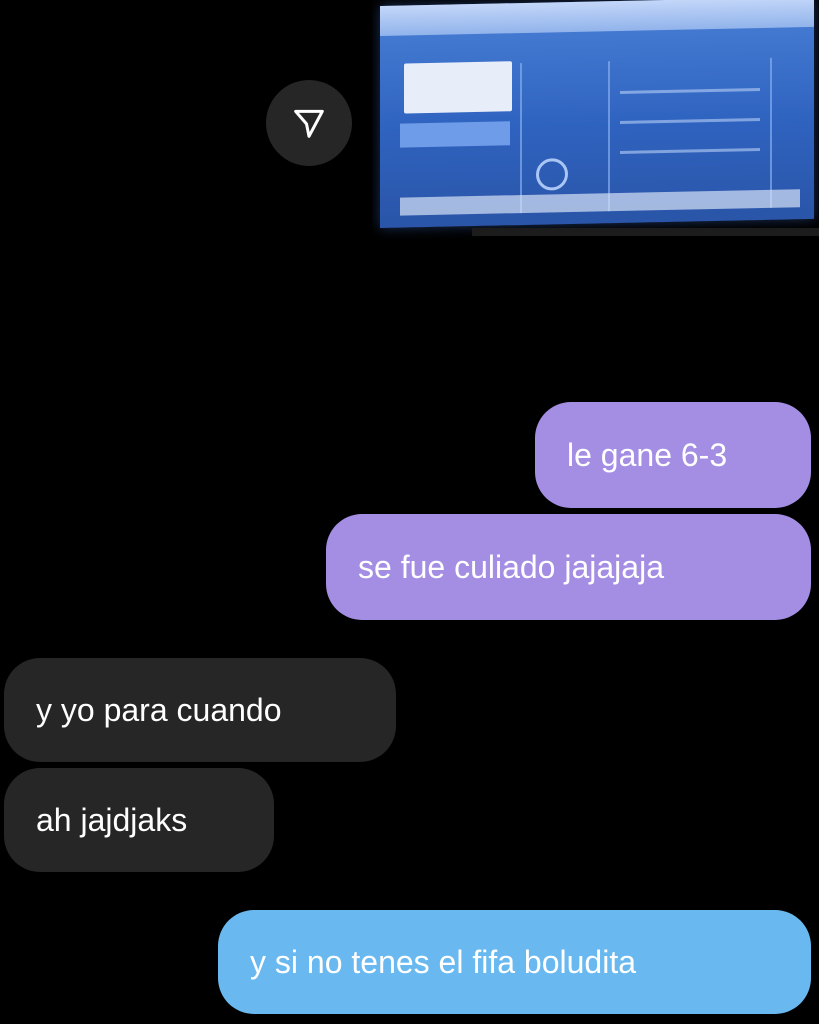 The width and height of the screenshot is (819, 1024). I want to click on shared-photo, so click(595, 125).